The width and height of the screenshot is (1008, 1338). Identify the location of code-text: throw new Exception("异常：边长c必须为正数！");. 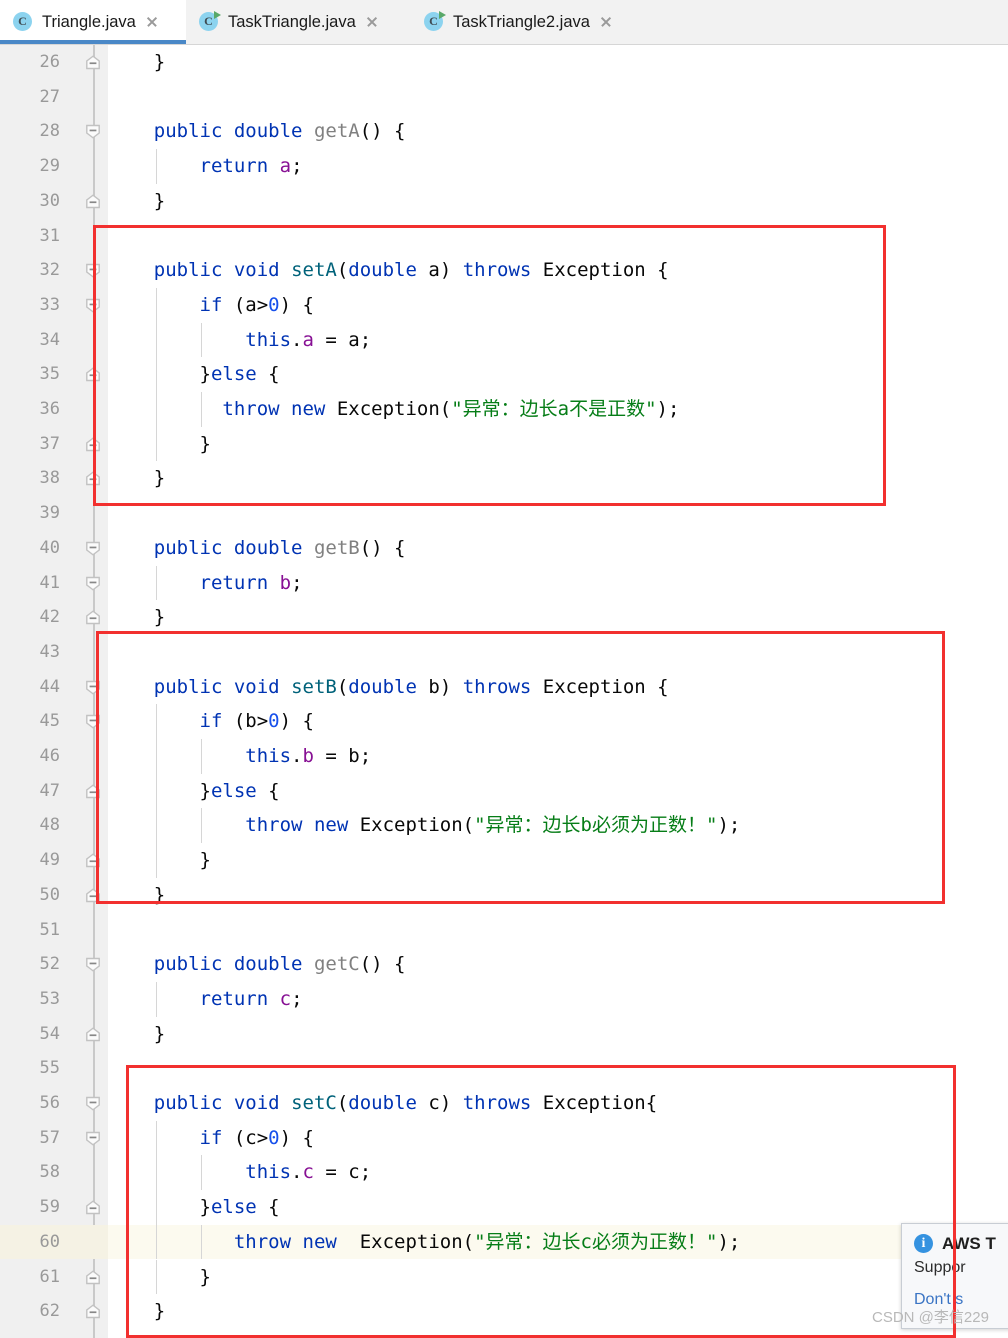
(558, 1242).